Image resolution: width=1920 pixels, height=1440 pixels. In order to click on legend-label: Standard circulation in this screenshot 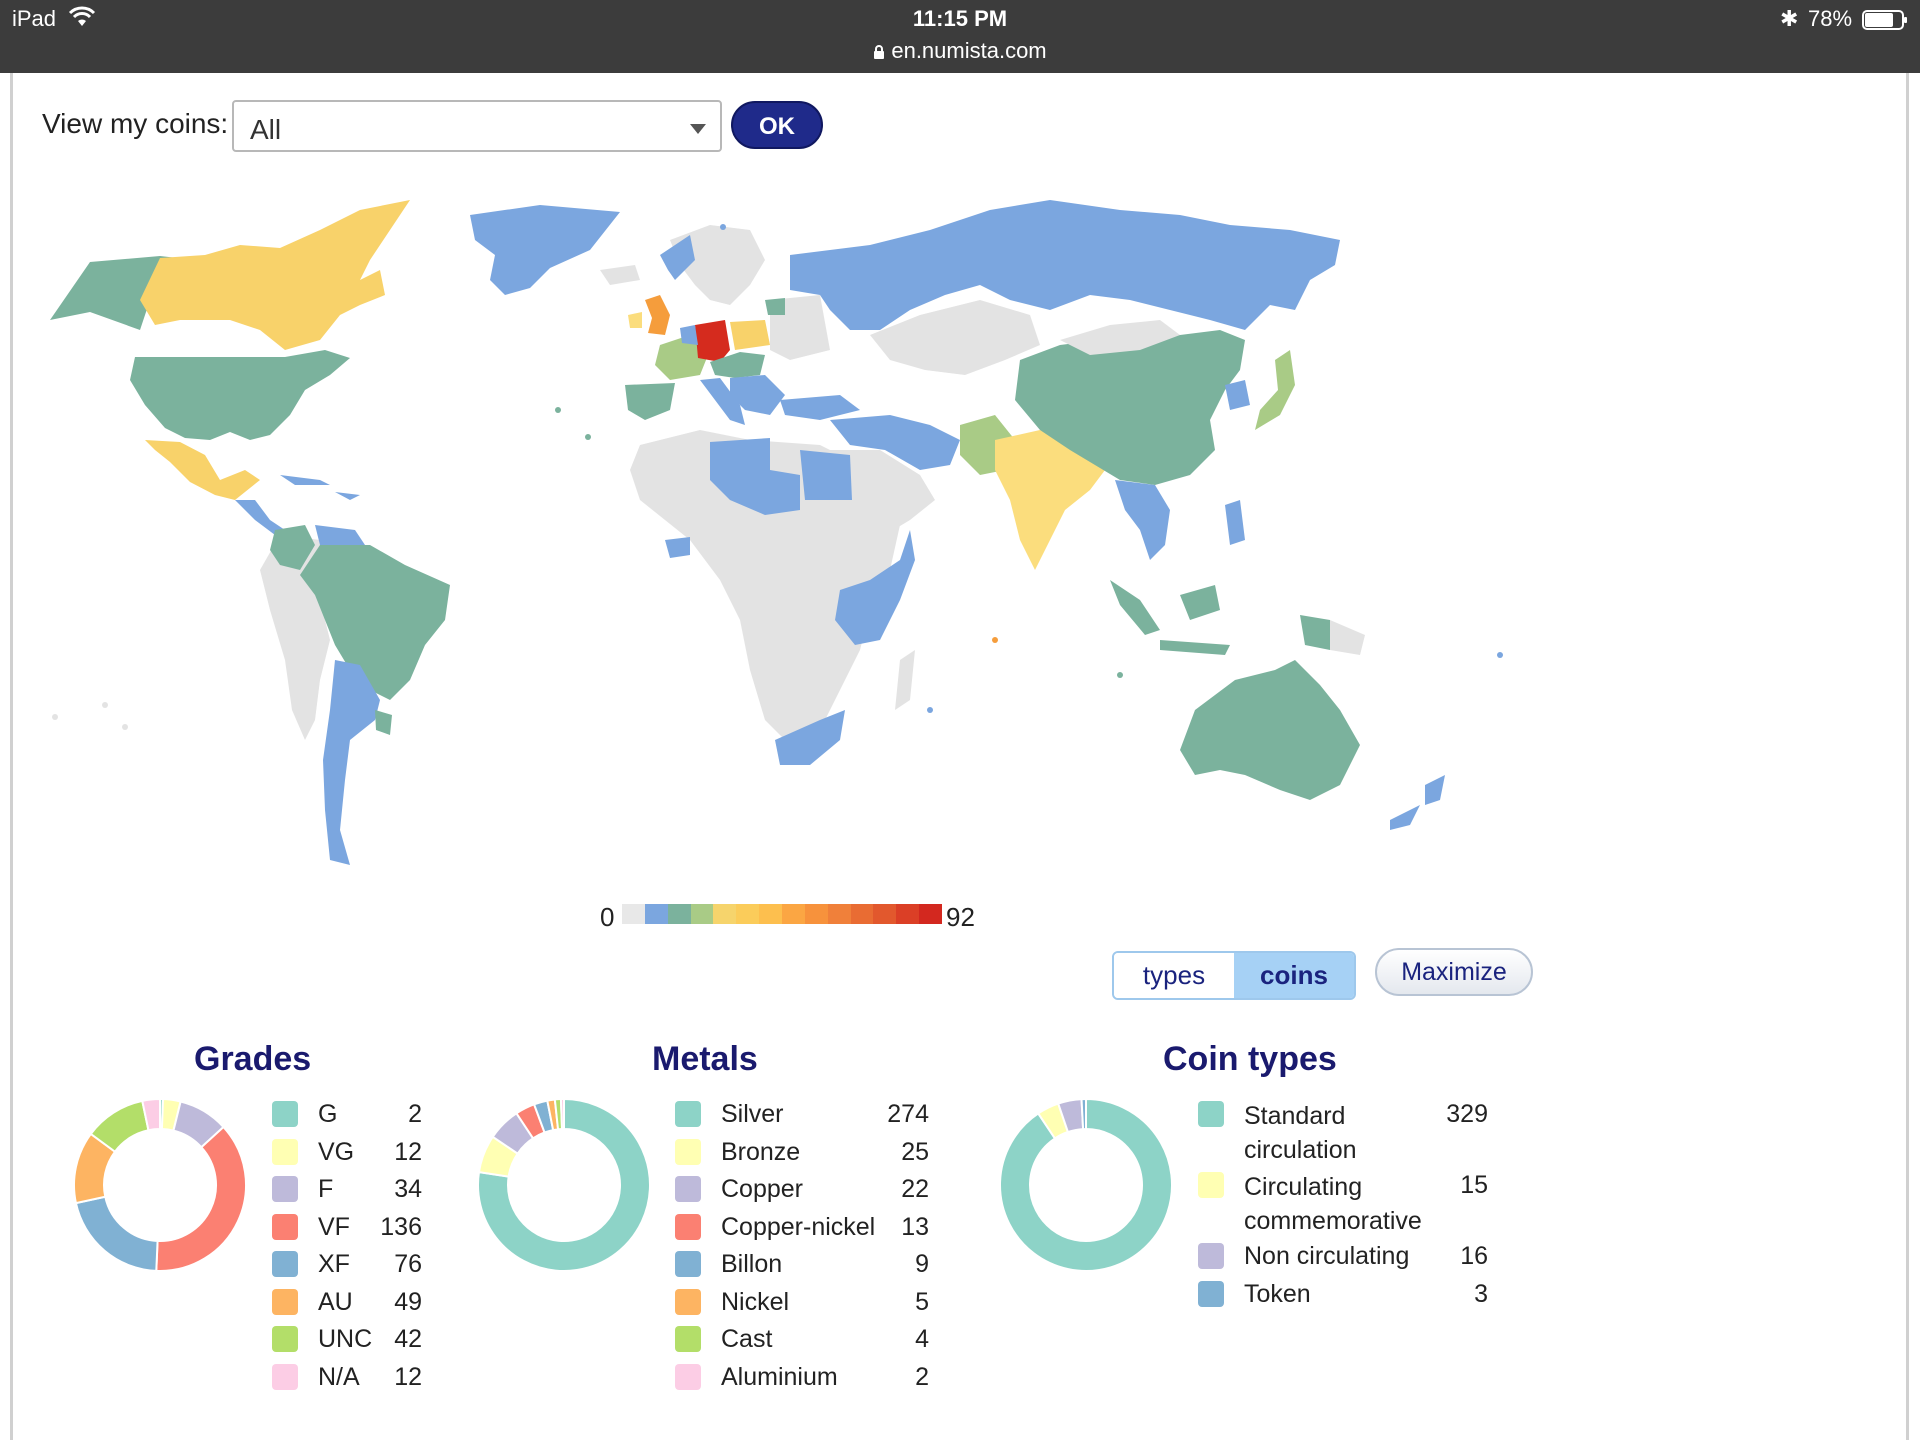, I will do `click(1300, 1133)`.